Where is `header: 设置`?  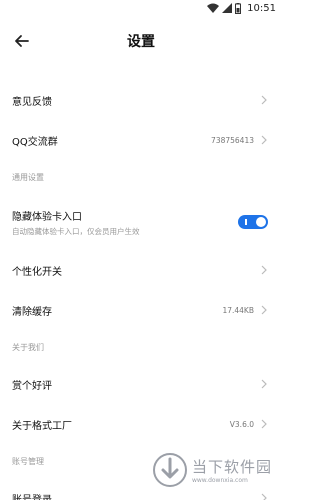
header: 设置 is located at coordinates (141, 41).